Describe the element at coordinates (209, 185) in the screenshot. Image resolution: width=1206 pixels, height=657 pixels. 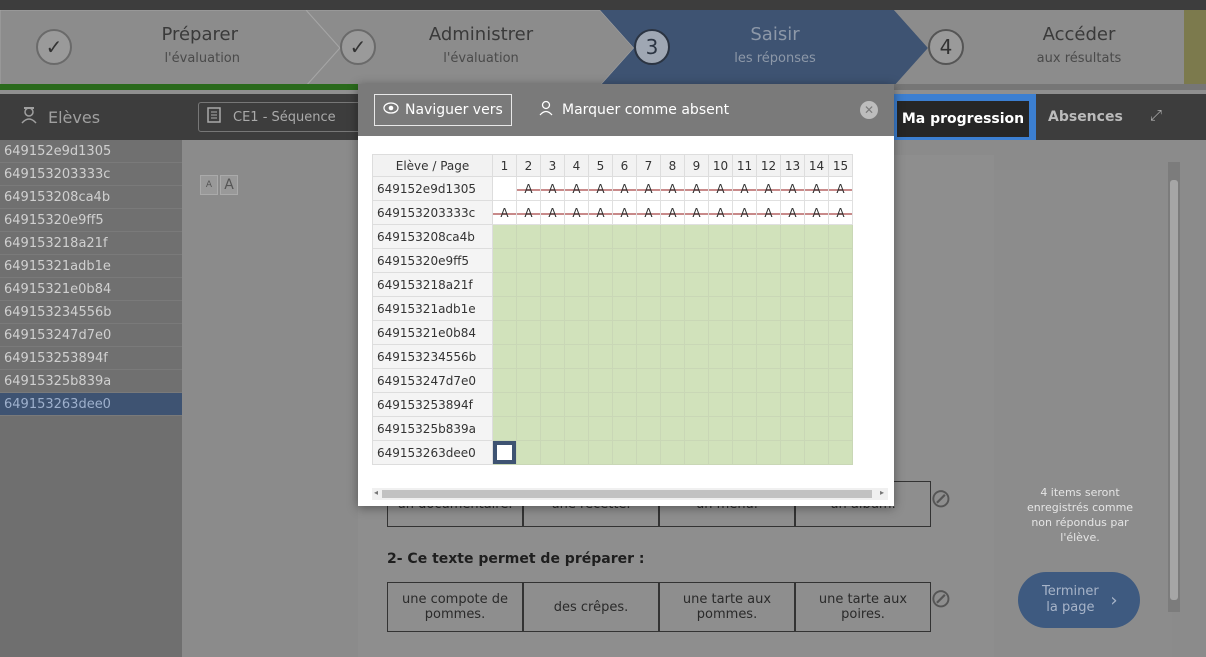
I see `font-small-button: A` at that location.